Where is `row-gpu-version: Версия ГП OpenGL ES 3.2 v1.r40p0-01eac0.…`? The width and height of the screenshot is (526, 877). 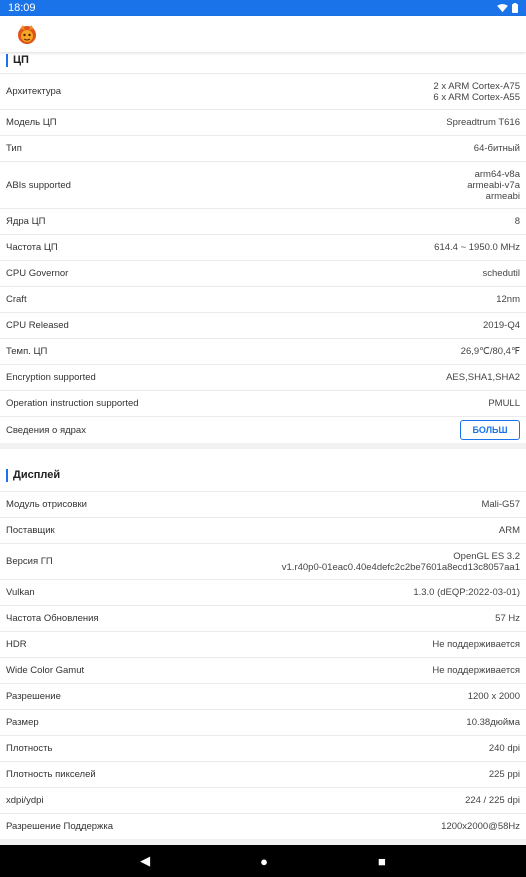 row-gpu-version: Версия ГП OpenGL ES 3.2 v1.r40p0-01eac0.… is located at coordinates (263, 561).